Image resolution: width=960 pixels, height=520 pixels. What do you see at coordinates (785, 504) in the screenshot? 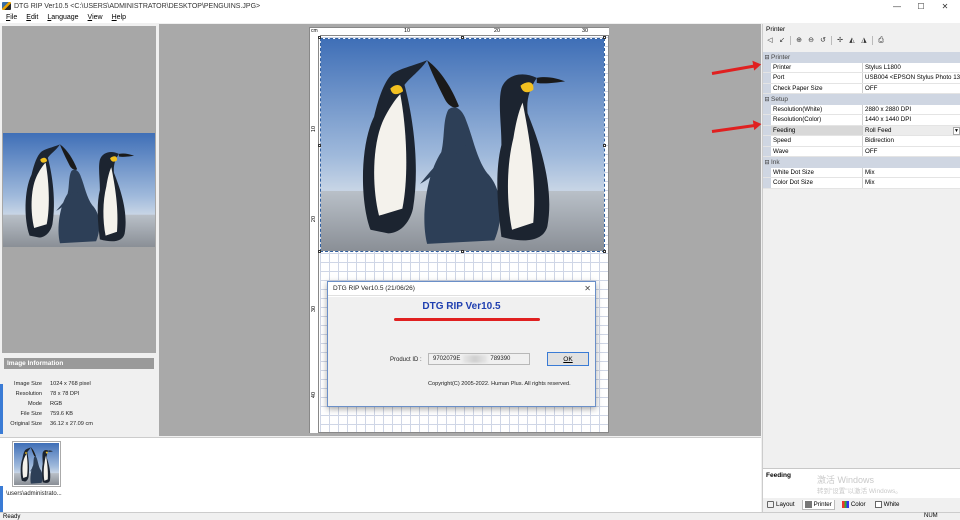
I see `tab-label: Layout` at bounding box center [785, 504].